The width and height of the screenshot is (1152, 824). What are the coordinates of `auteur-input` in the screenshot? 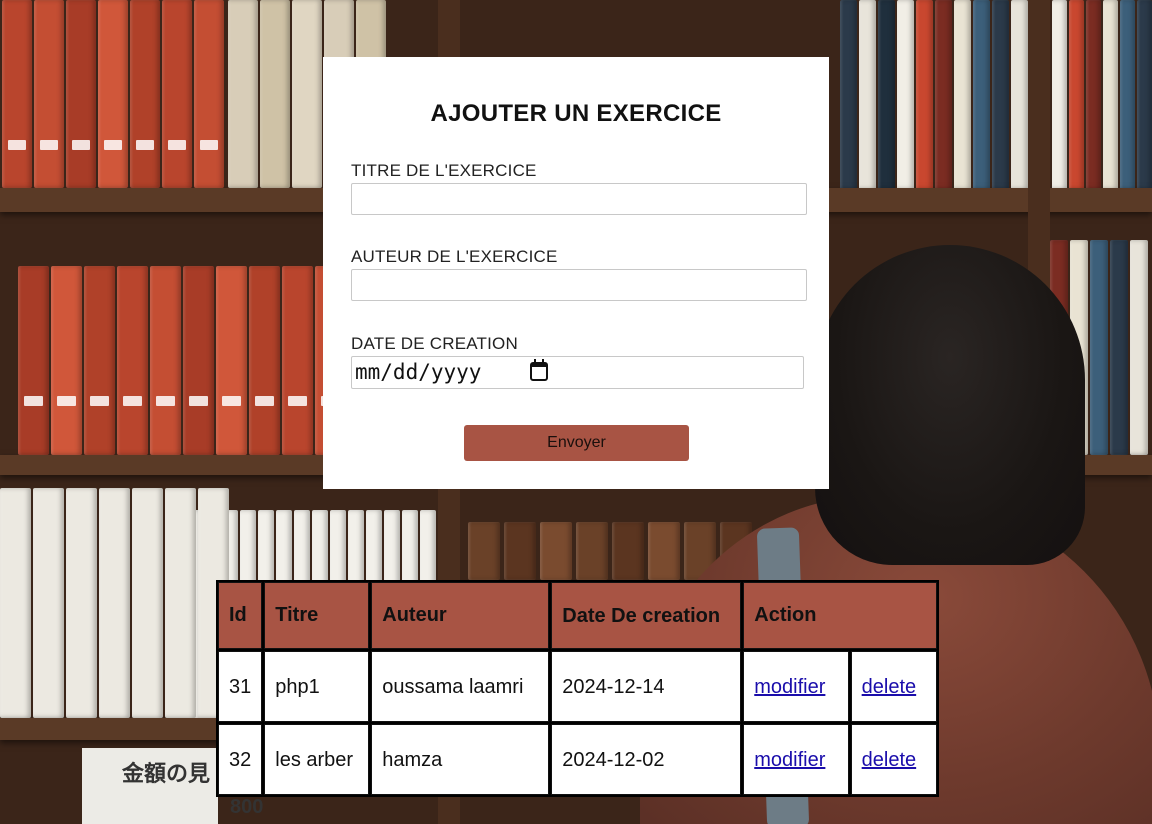 It's located at (579, 285).